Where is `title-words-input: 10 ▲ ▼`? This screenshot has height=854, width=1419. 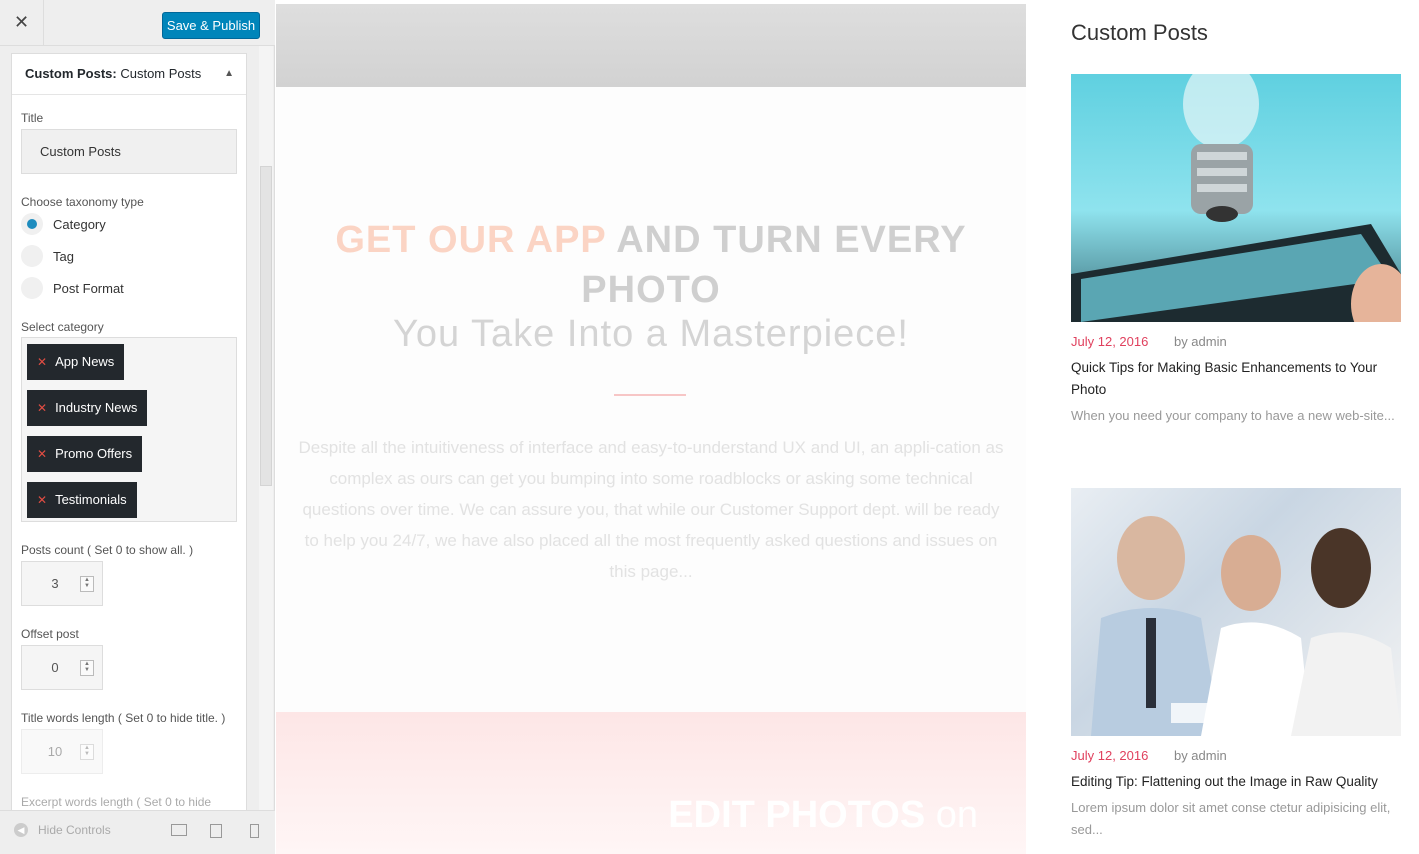 title-words-input: 10 ▲ ▼ is located at coordinates (62, 751).